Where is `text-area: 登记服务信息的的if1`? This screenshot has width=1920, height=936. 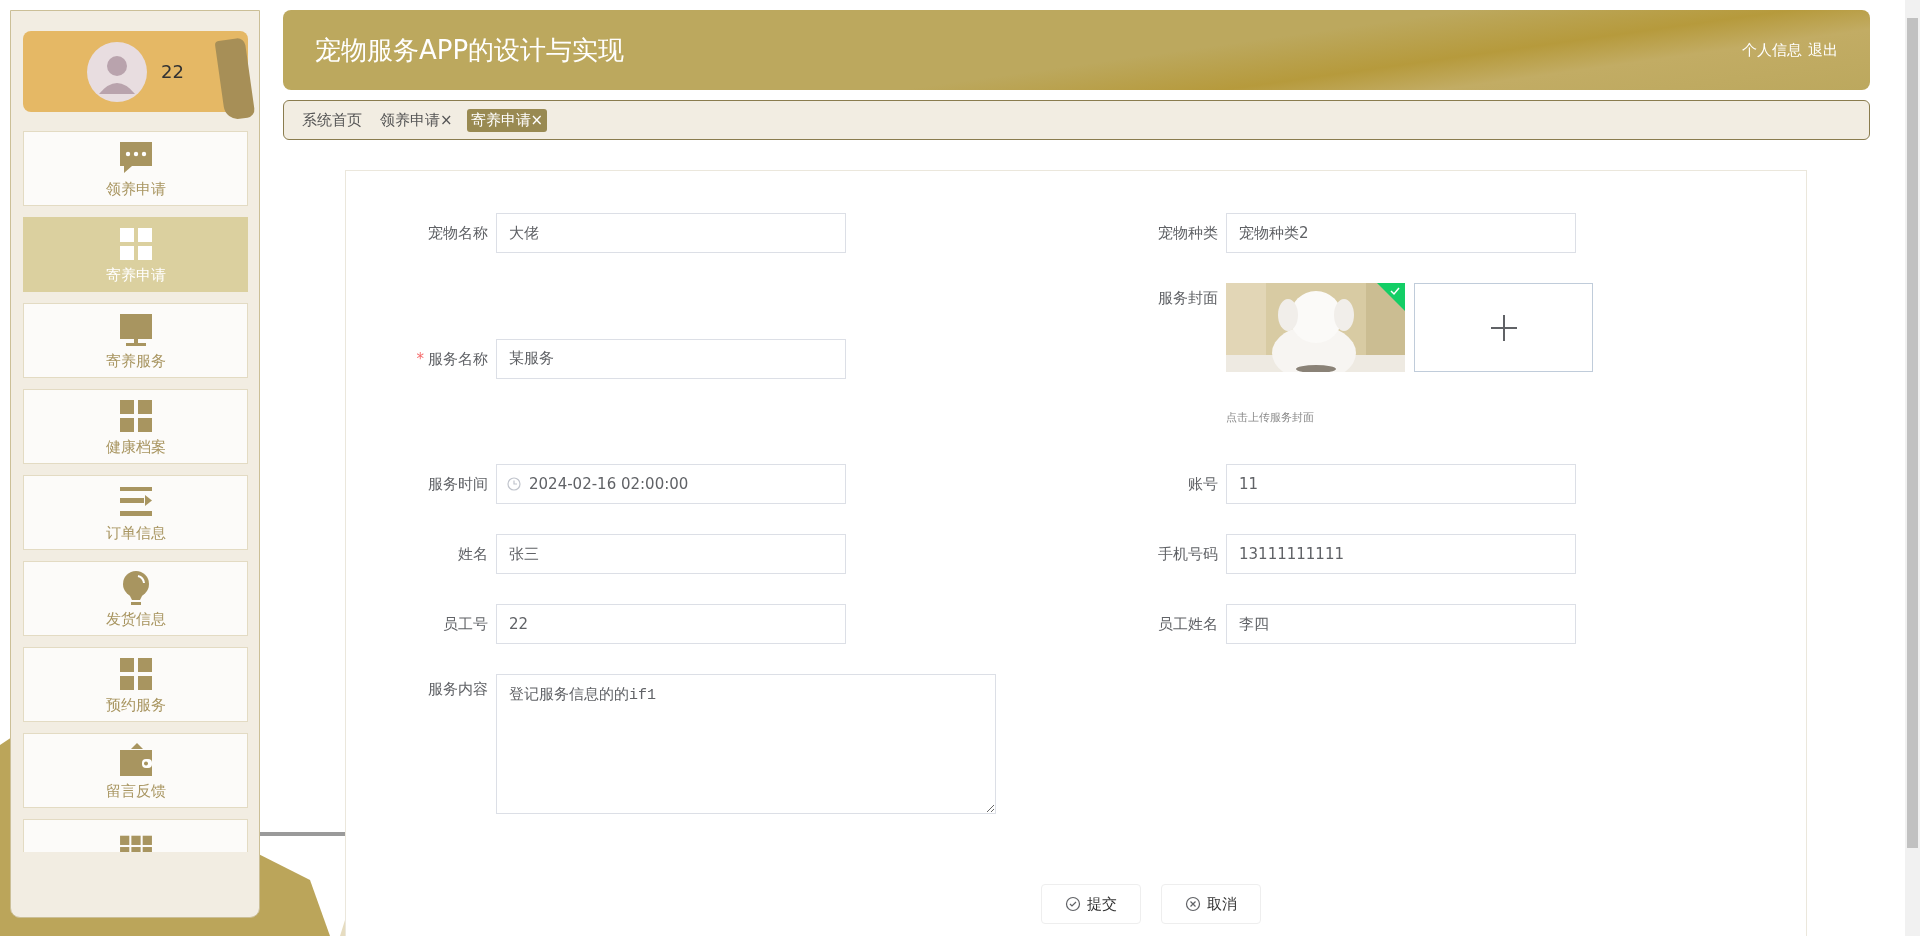 text-area: 登记服务信息的的if1 is located at coordinates (746, 744).